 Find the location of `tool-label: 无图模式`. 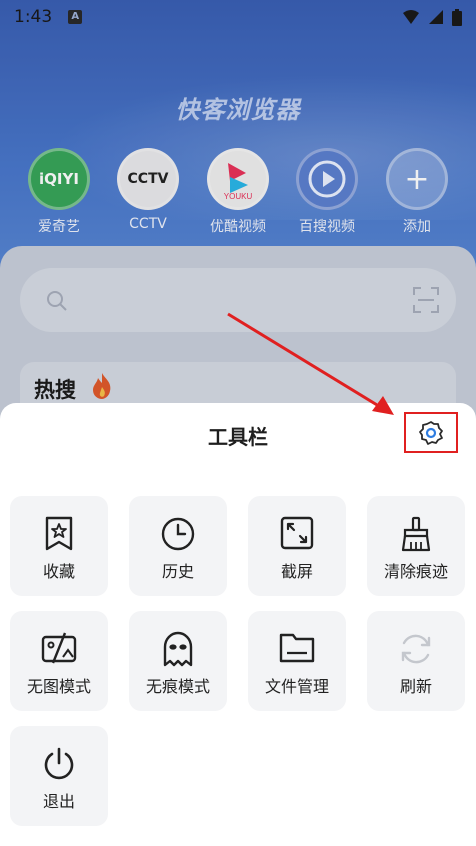

tool-label: 无图模式 is located at coordinates (58, 686).